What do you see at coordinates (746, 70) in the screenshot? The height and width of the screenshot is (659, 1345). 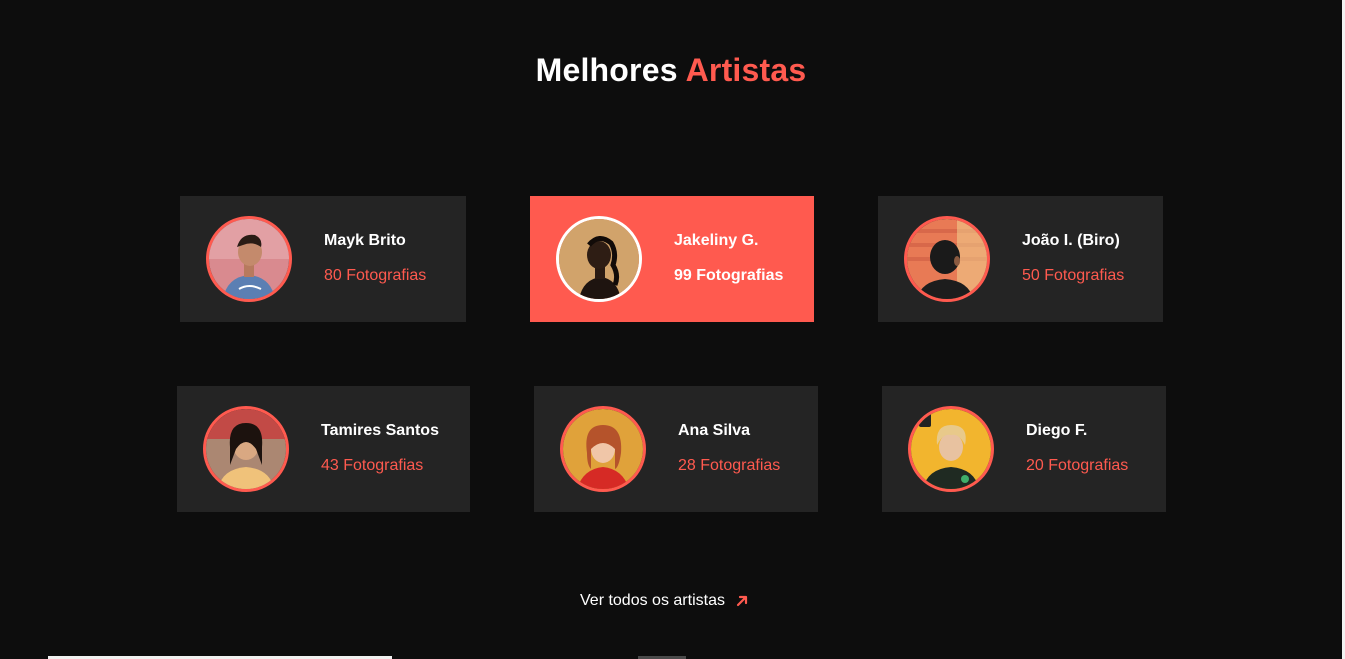 I see `title-accent: Artistas` at bounding box center [746, 70].